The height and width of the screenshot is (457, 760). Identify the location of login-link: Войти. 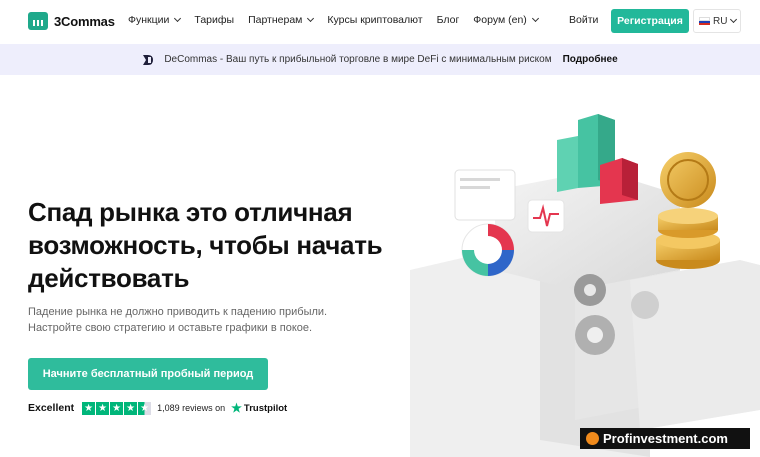
(583, 20).